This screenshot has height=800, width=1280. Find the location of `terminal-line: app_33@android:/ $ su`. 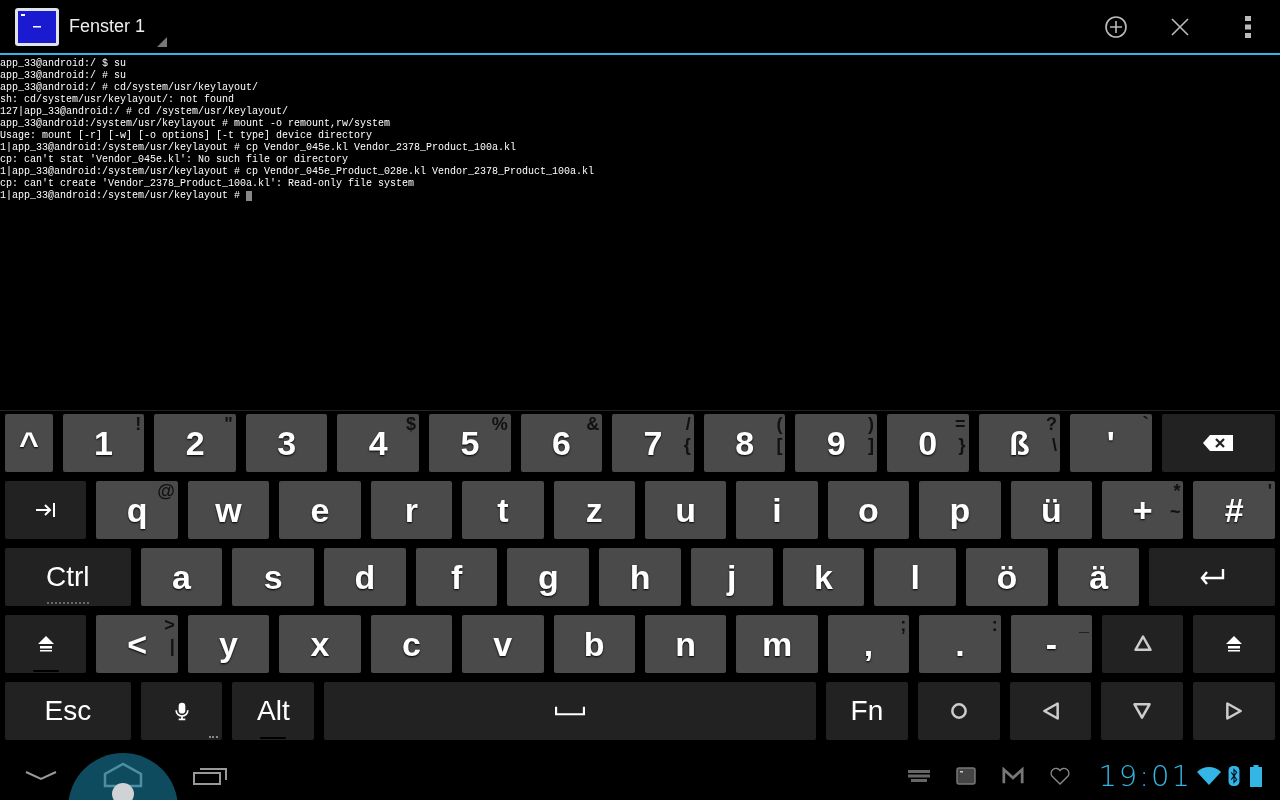

terminal-line: app_33@android:/ $ su is located at coordinates (63, 64).